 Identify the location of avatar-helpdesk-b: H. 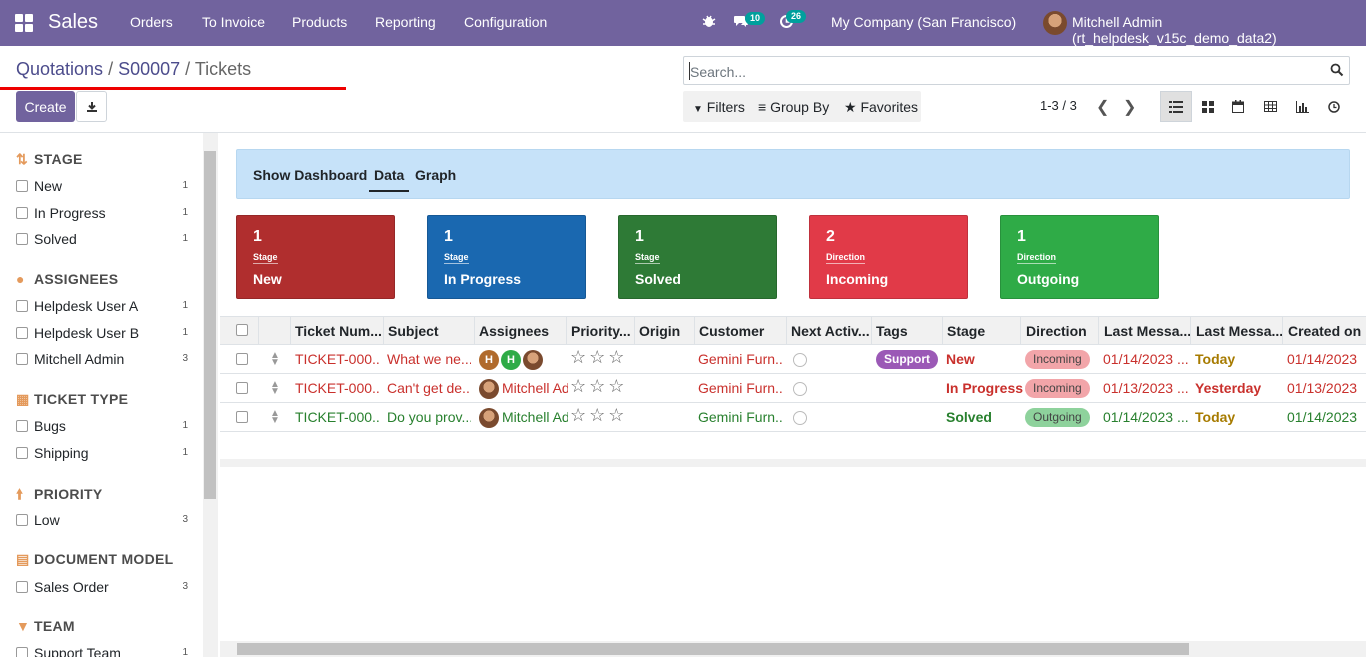
(511, 360).